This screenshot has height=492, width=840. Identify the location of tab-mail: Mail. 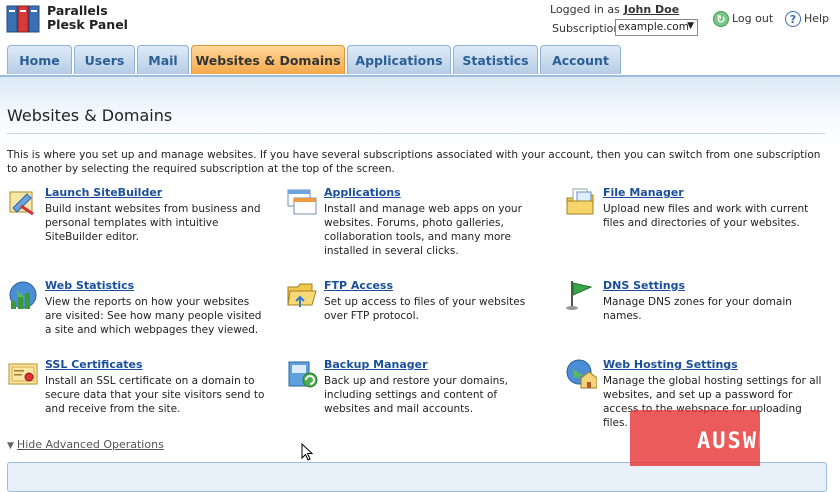
(163, 59).